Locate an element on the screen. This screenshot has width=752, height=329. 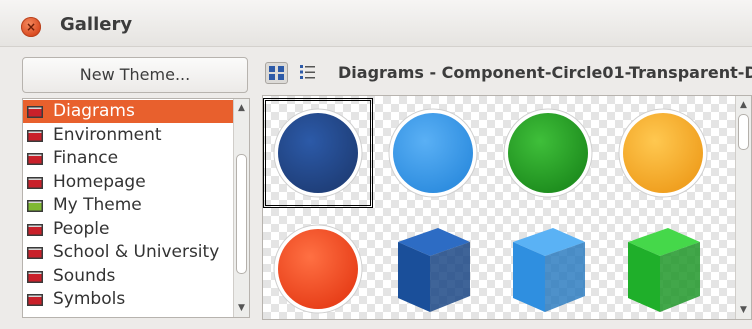
theme-list-item: Finance is located at coordinates (128, 158).